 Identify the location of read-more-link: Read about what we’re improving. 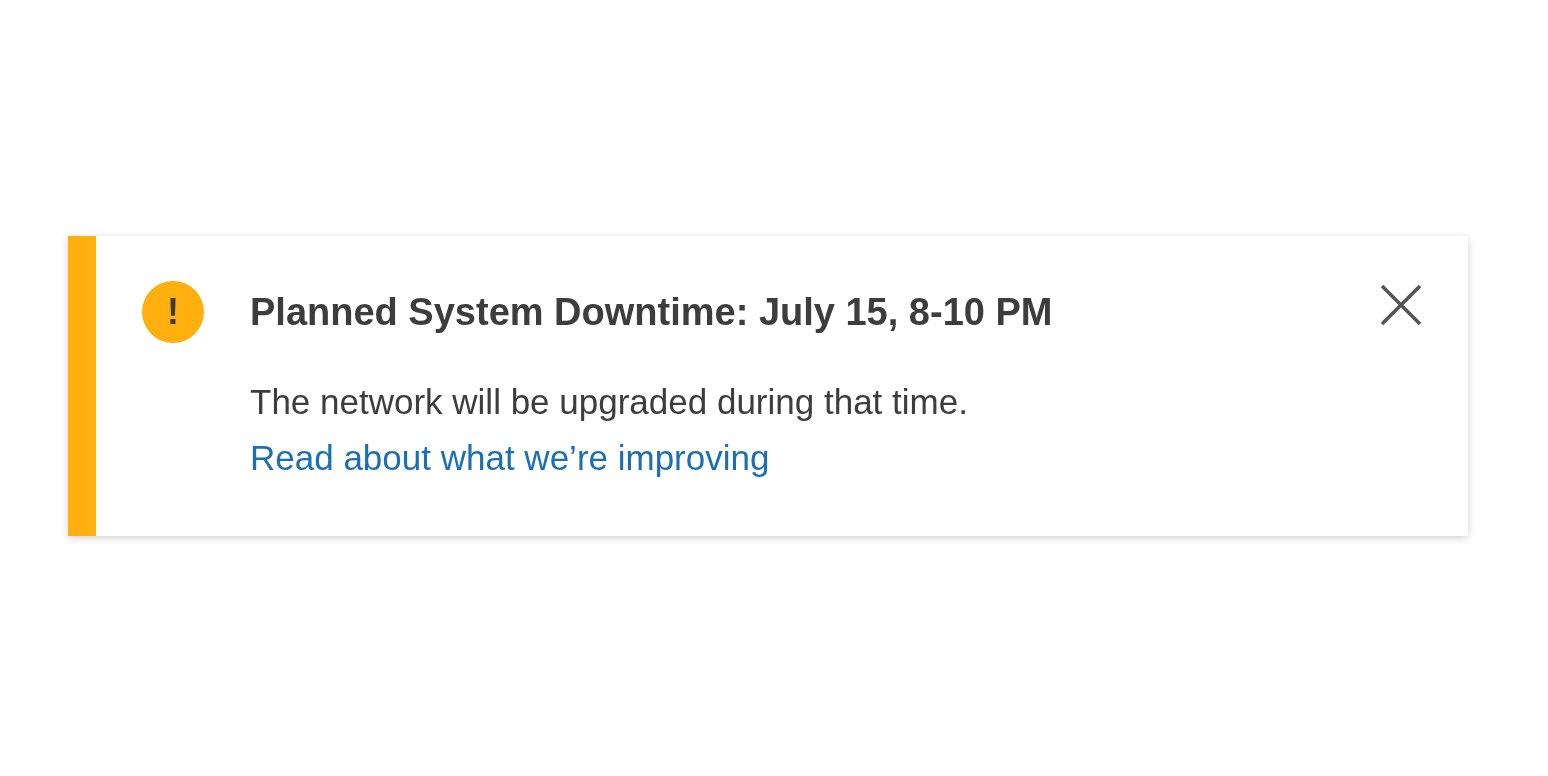
(510, 457).